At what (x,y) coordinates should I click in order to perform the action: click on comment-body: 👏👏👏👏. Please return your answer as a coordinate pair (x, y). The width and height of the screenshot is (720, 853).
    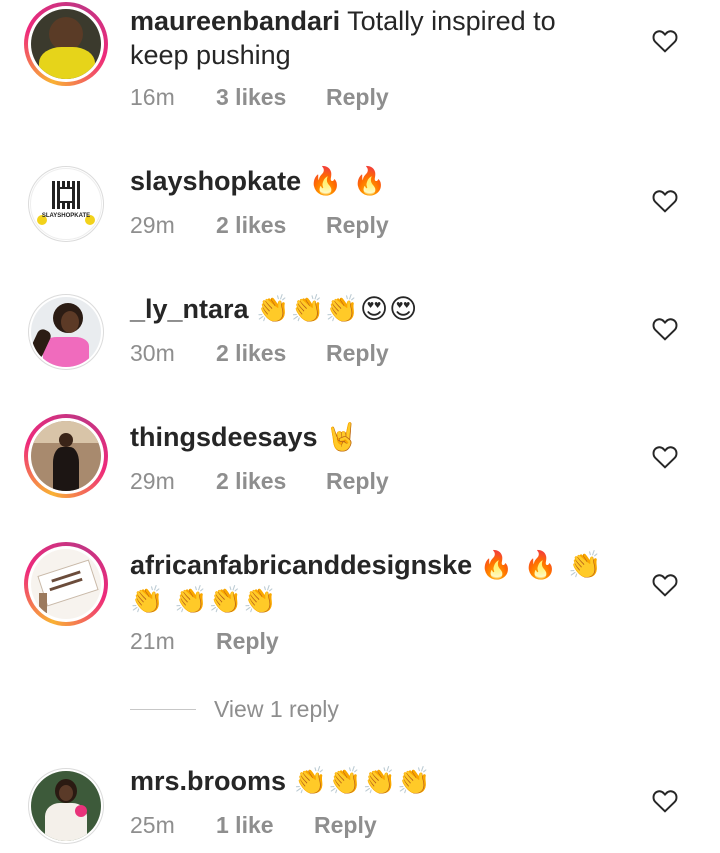
    Looking at the image, I should click on (363, 781).